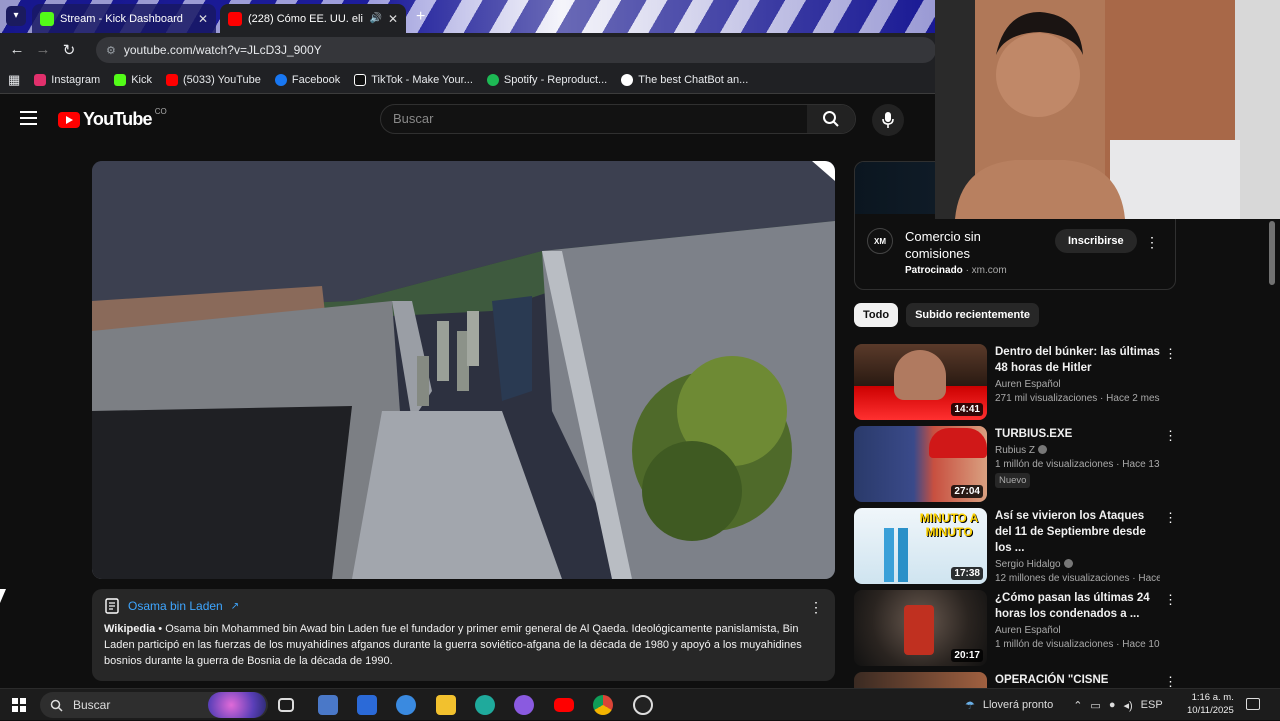 Image resolution: width=1280 pixels, height=721 pixels. What do you see at coordinates (516, 50) in the screenshot?
I see `address-bar: ⚙ youtube.com/watch?v=JLcD3J_900Y` at bounding box center [516, 50].